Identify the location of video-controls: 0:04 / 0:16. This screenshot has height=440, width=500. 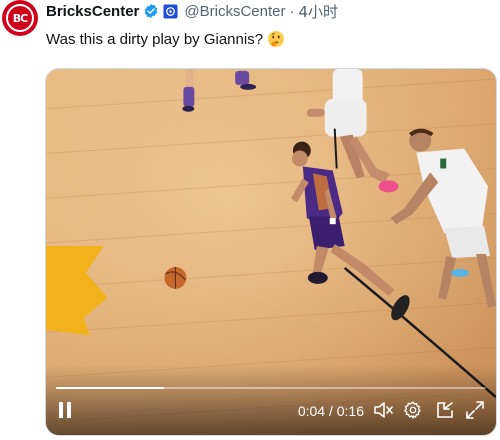
(271, 400).